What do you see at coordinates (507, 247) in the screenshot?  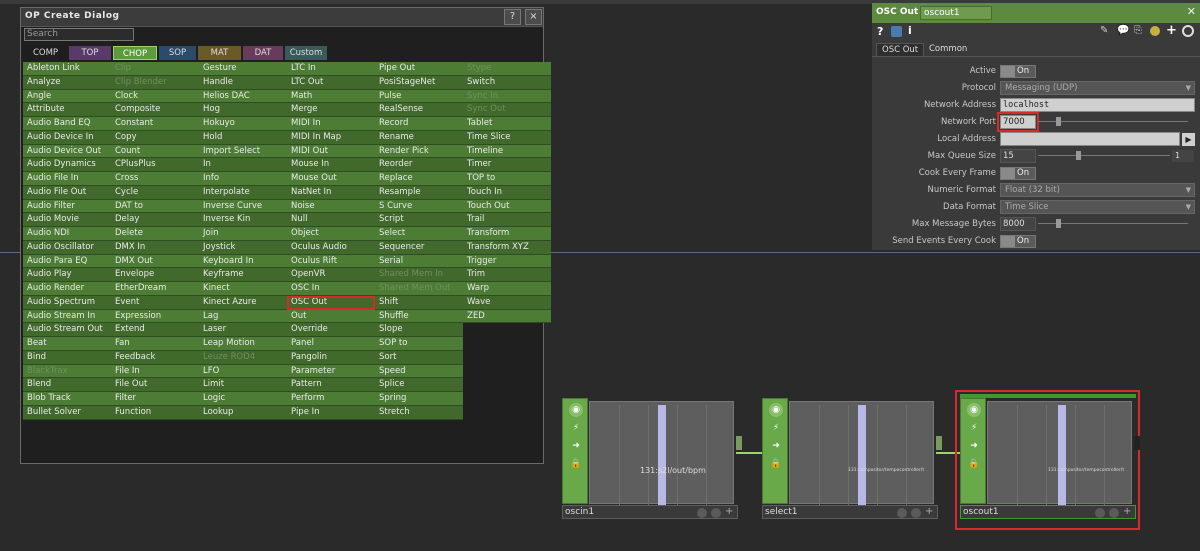 I see `op-item-transform-xyz: Transform XYZ` at bounding box center [507, 247].